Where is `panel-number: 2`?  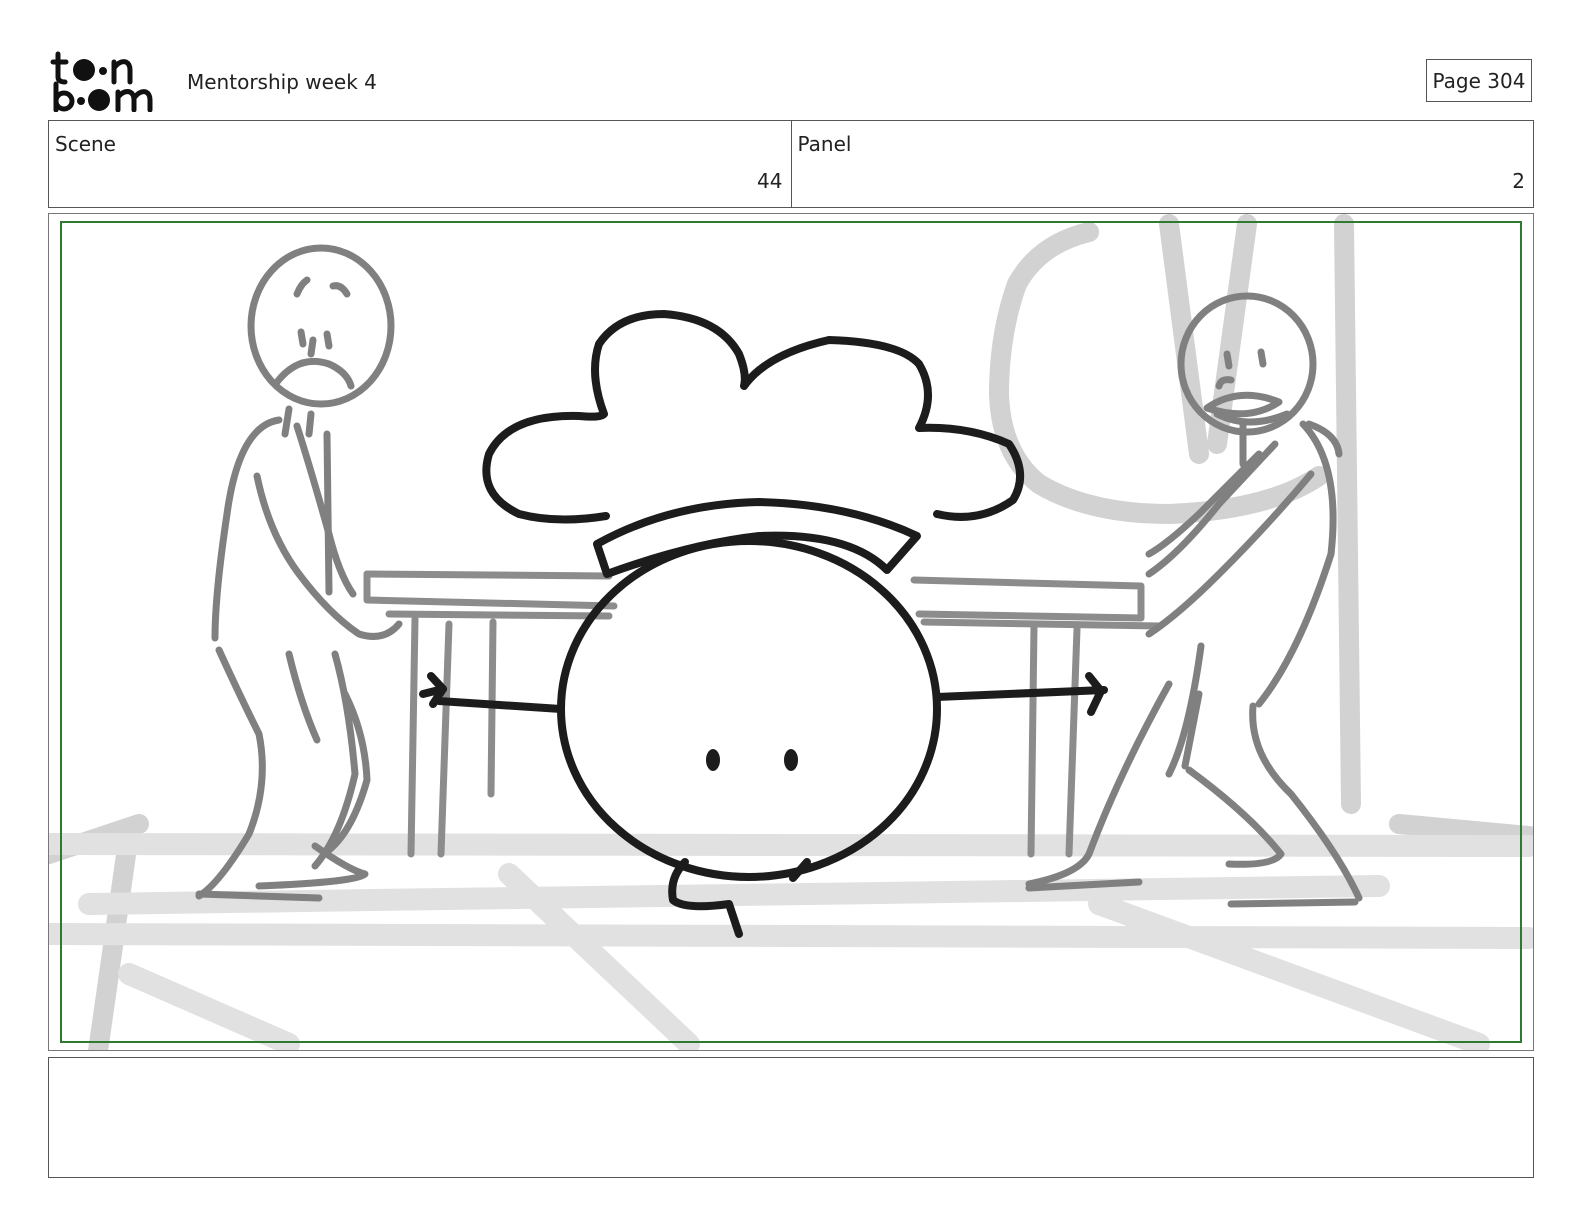 panel-number: 2 is located at coordinates (1518, 181).